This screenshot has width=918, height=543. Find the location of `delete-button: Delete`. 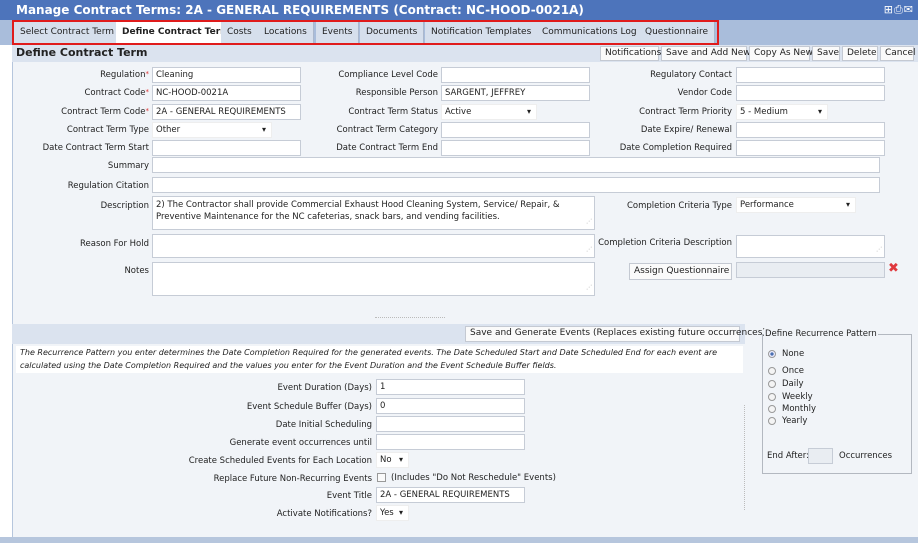

delete-button: Delete is located at coordinates (860, 53).